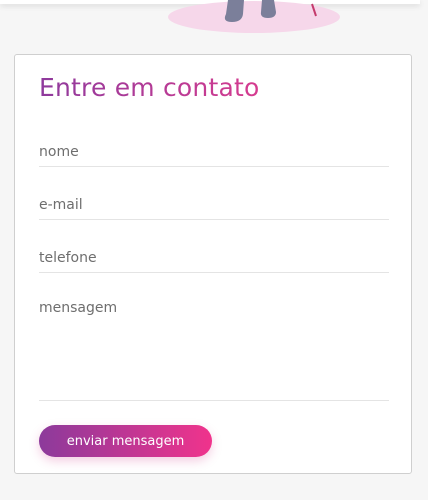  I want to click on illustration-foot-left, so click(234, 11).